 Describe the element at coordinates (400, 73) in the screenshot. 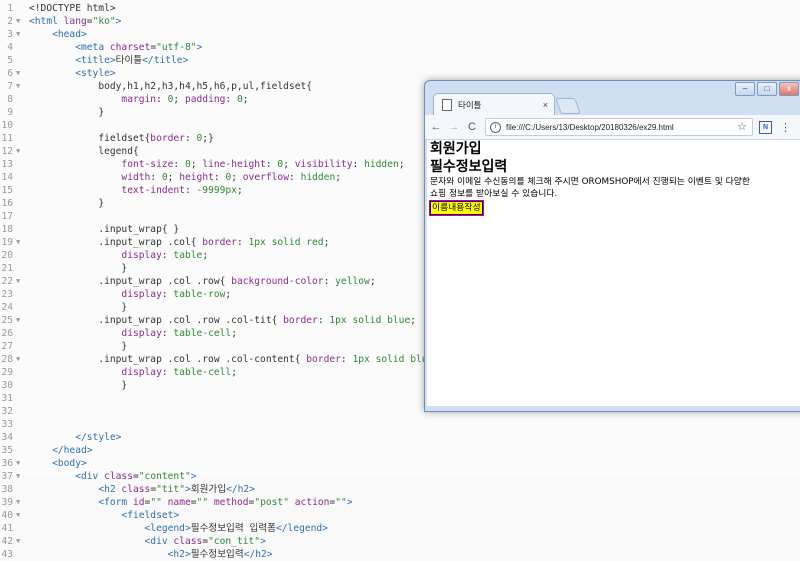

I see `code-line: 6 ▼ <style>` at that location.